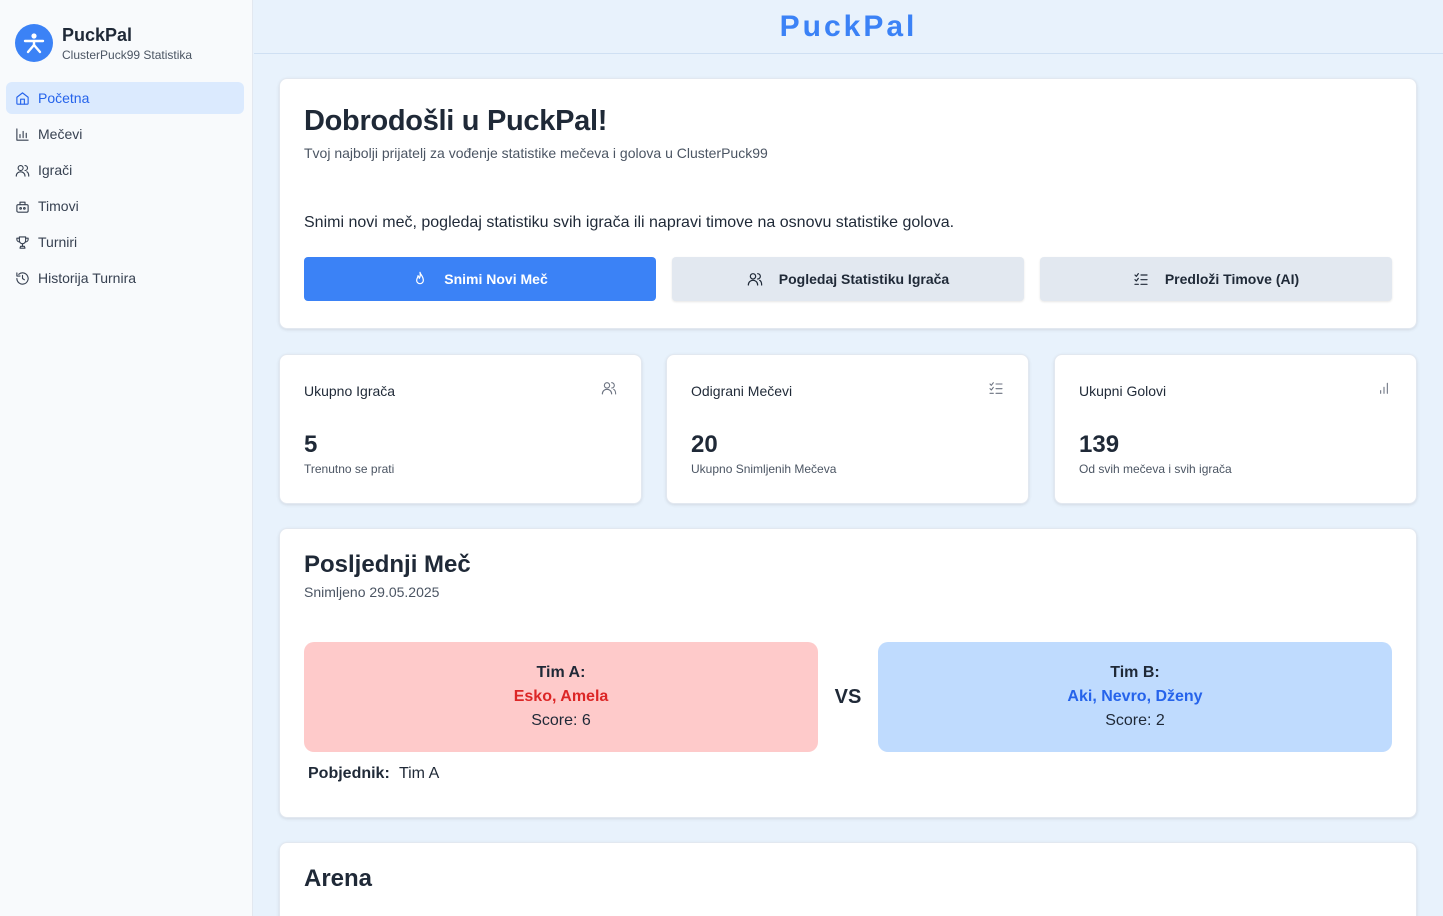  Describe the element at coordinates (864, 279) in the screenshot. I see `view-player-stats-label: Pogledaj Statistiku Igrača` at that location.